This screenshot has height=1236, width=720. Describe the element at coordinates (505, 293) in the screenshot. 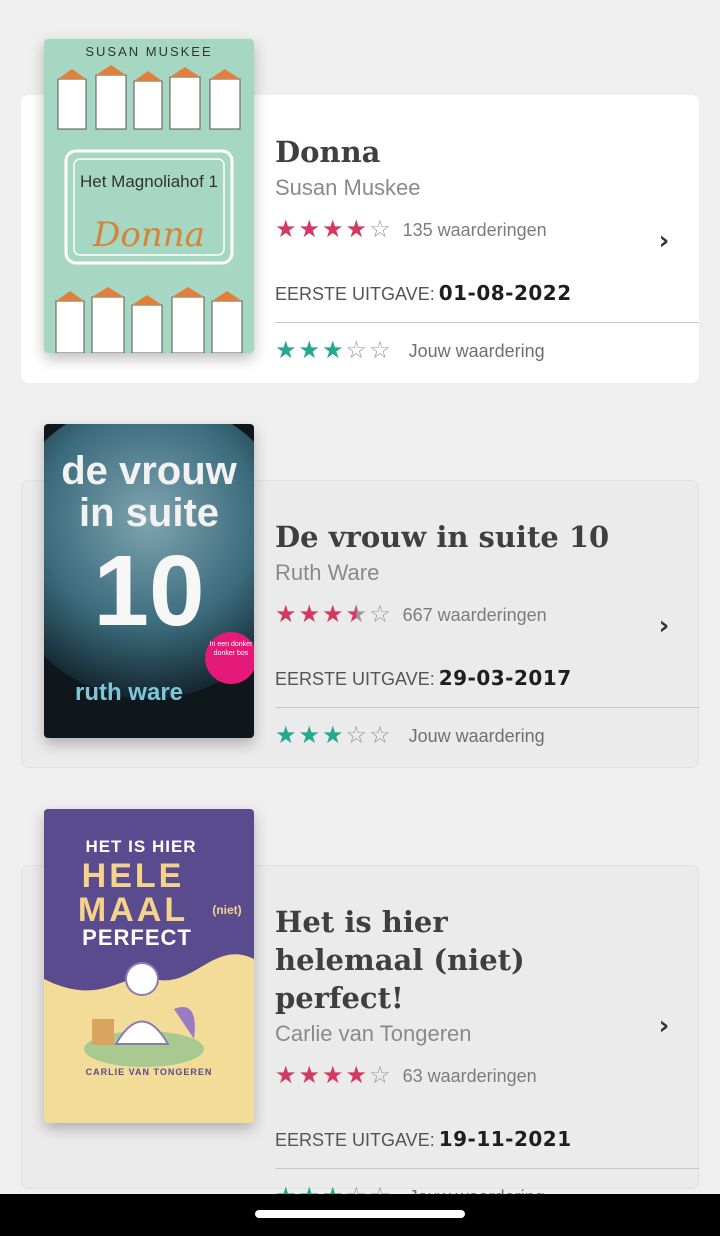

I see `first-edition-date: 01-08-2022` at that location.